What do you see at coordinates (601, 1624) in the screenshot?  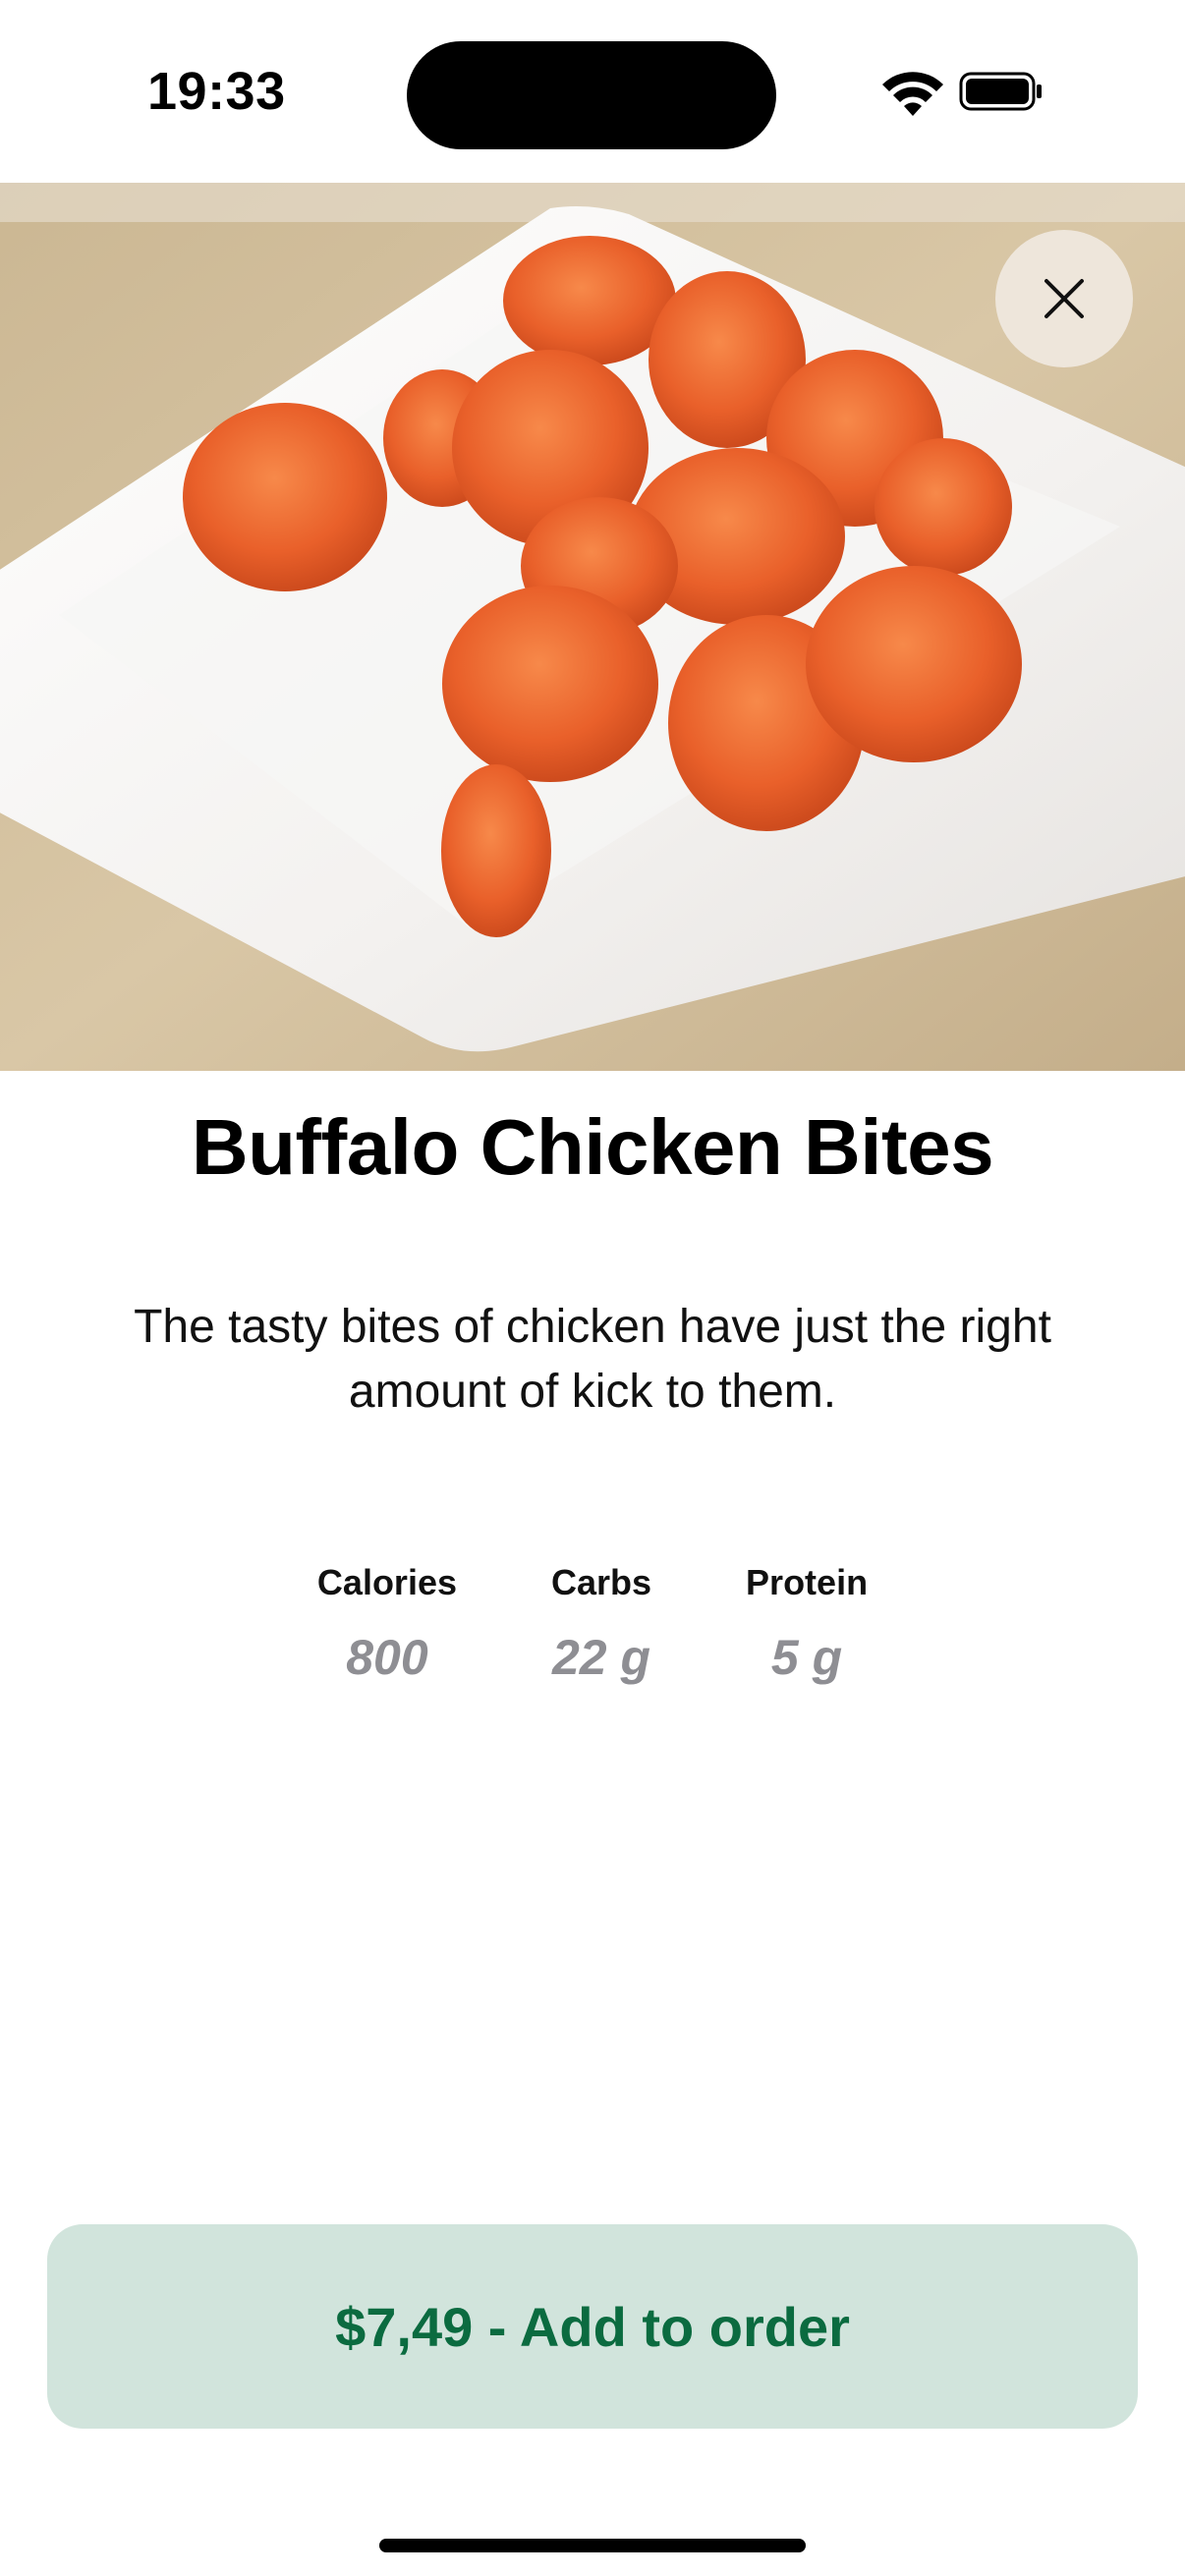 I see `nutrient-carbs: Carbs 22 g` at bounding box center [601, 1624].